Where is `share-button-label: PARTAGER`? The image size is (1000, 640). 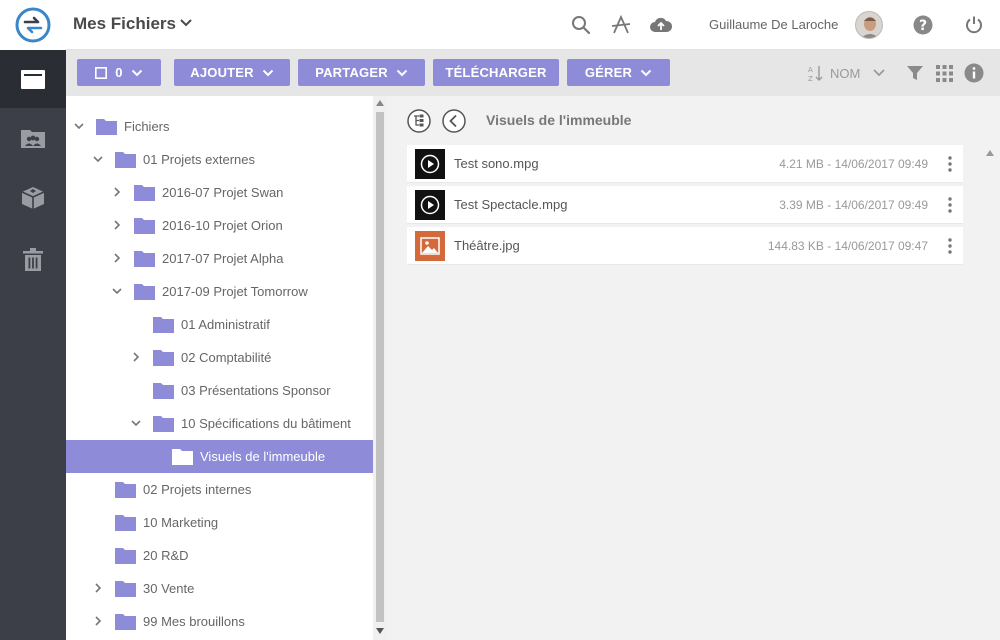 share-button-label: PARTAGER is located at coordinates (351, 72).